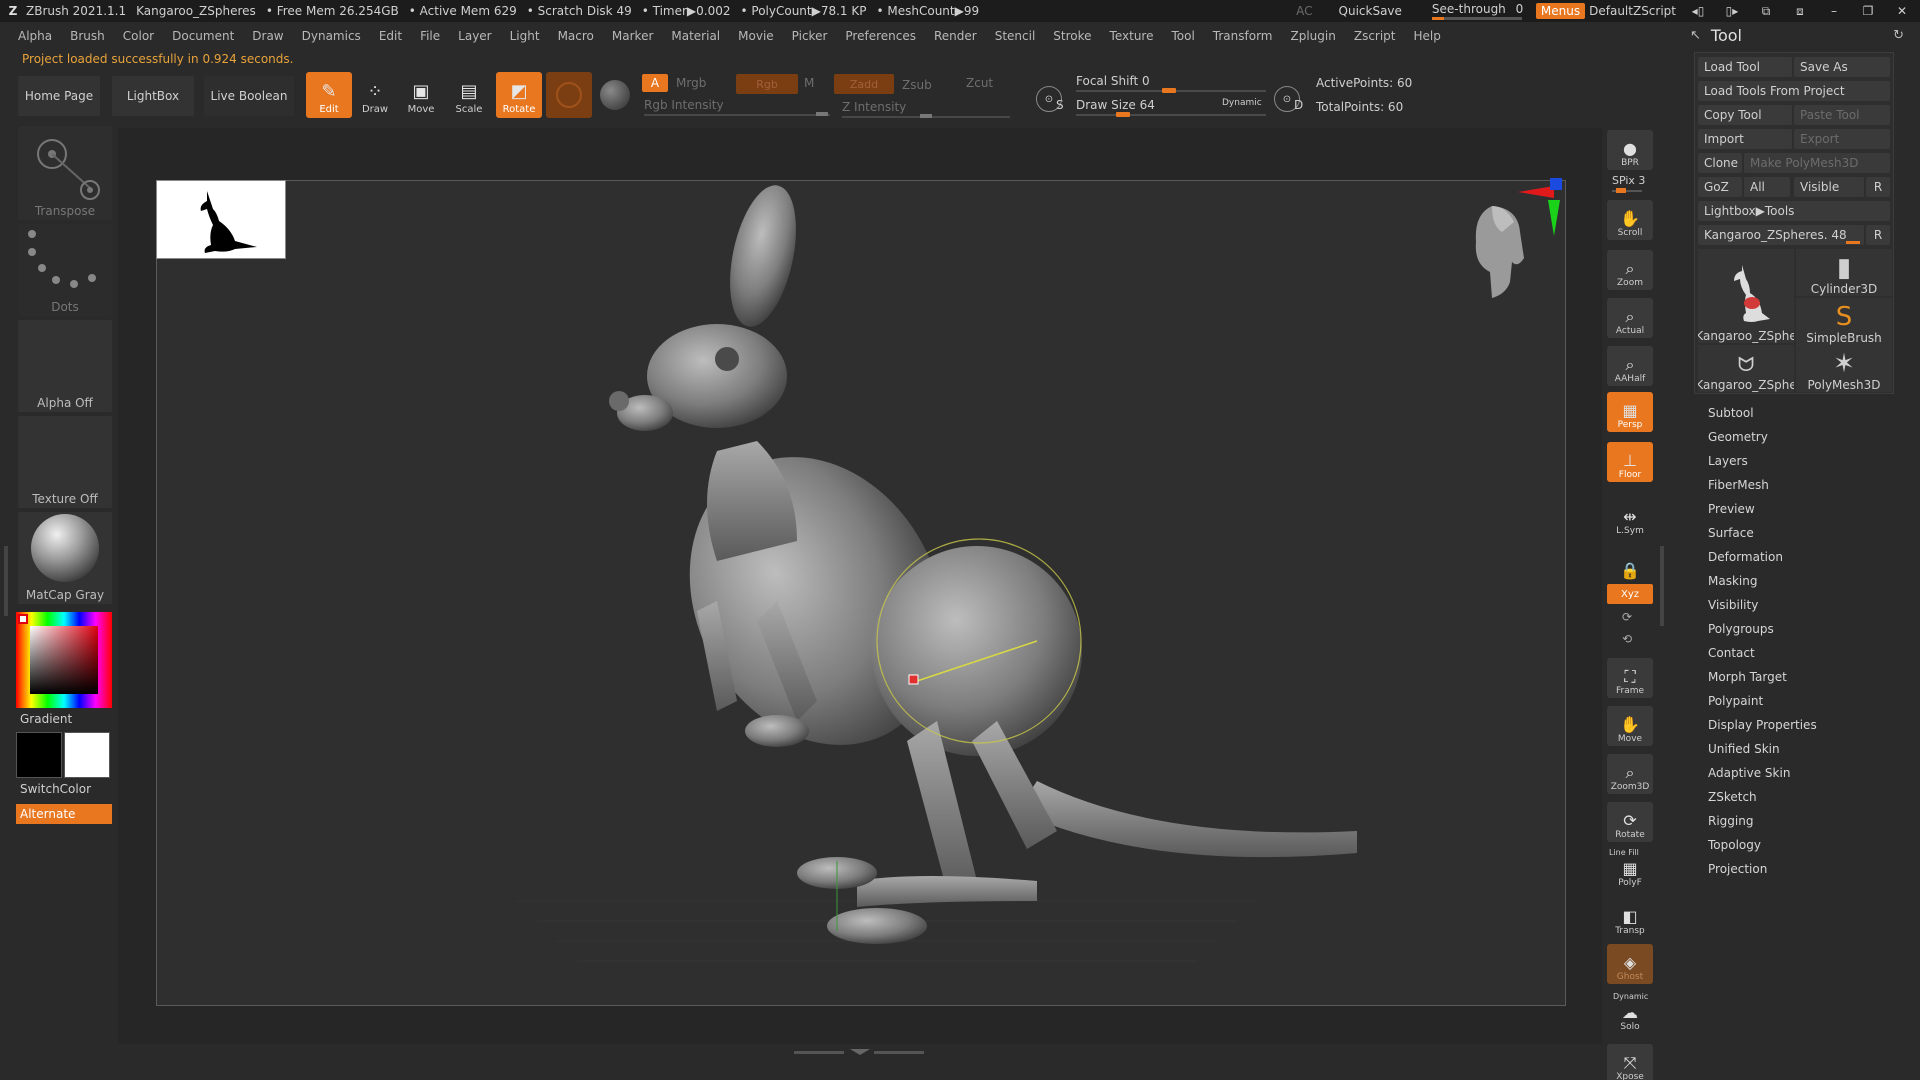 This screenshot has height=1080, width=1920. Describe the element at coordinates (249, 96) in the screenshot. I see `live-boolean-button: Live Boolean` at that location.